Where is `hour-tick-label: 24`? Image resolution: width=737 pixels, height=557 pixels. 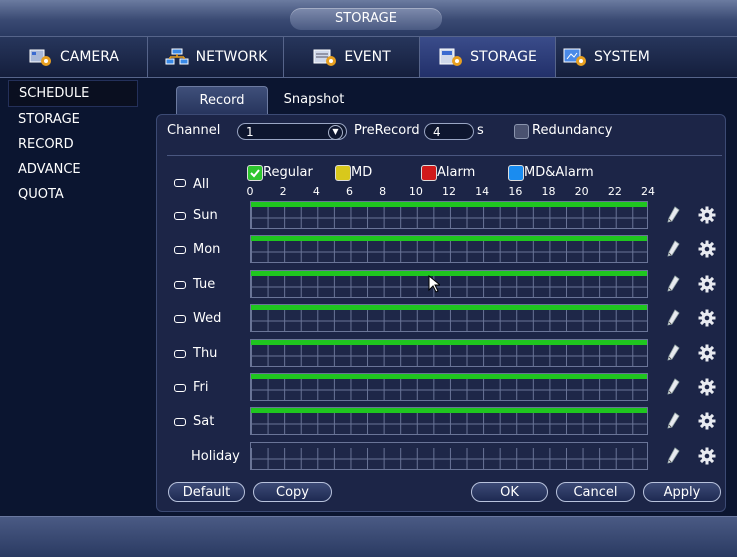
hour-tick-label: 24 is located at coordinates (648, 191).